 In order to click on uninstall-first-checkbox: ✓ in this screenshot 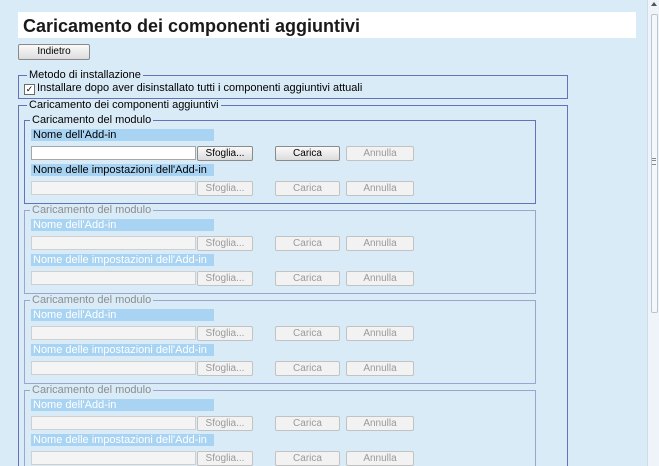, I will do `click(29, 89)`.